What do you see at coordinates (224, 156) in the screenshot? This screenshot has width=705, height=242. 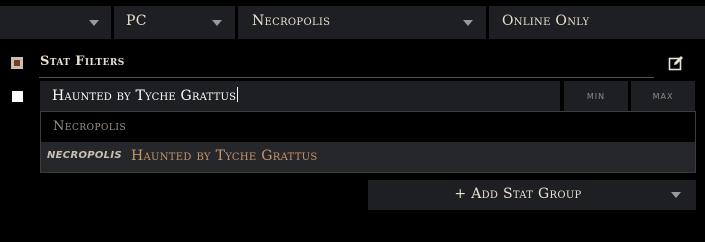 I see `suggestion-name: Haunted by Tyche Grattus` at bounding box center [224, 156].